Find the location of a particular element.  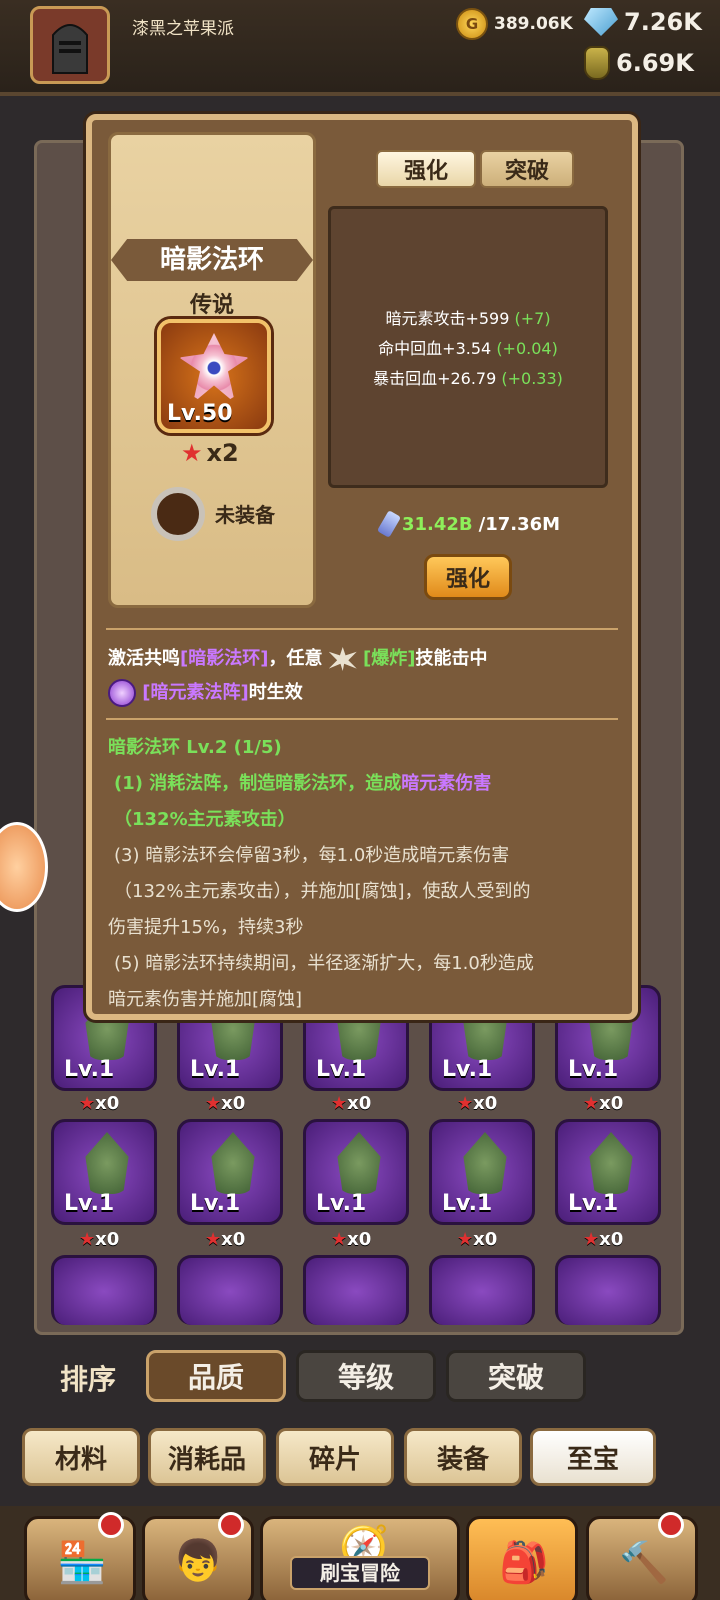

skill-line: 暗元素伤害并施加[腐蚀] is located at coordinates (205, 999).